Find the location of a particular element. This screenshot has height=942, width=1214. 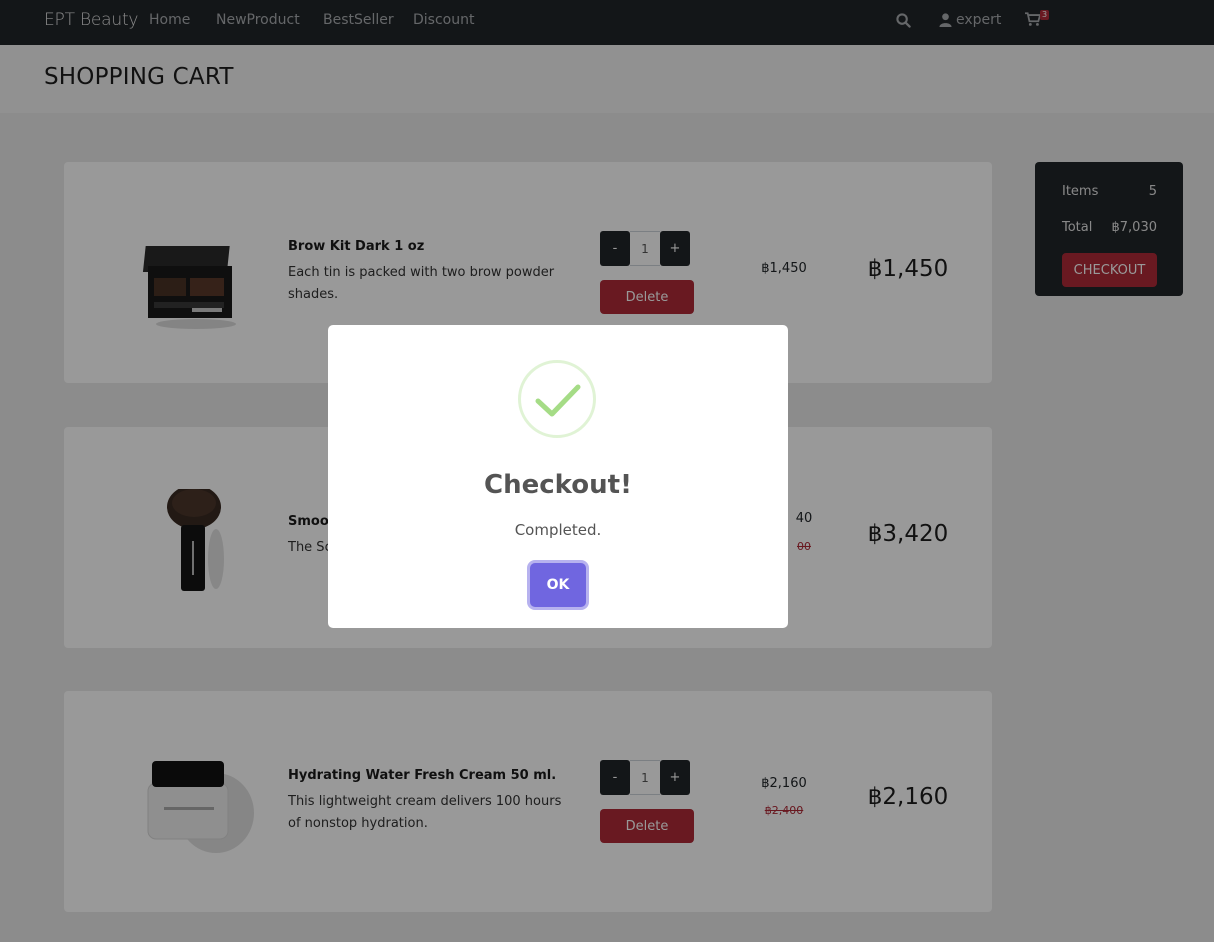

ok-button: OK is located at coordinates (558, 585).